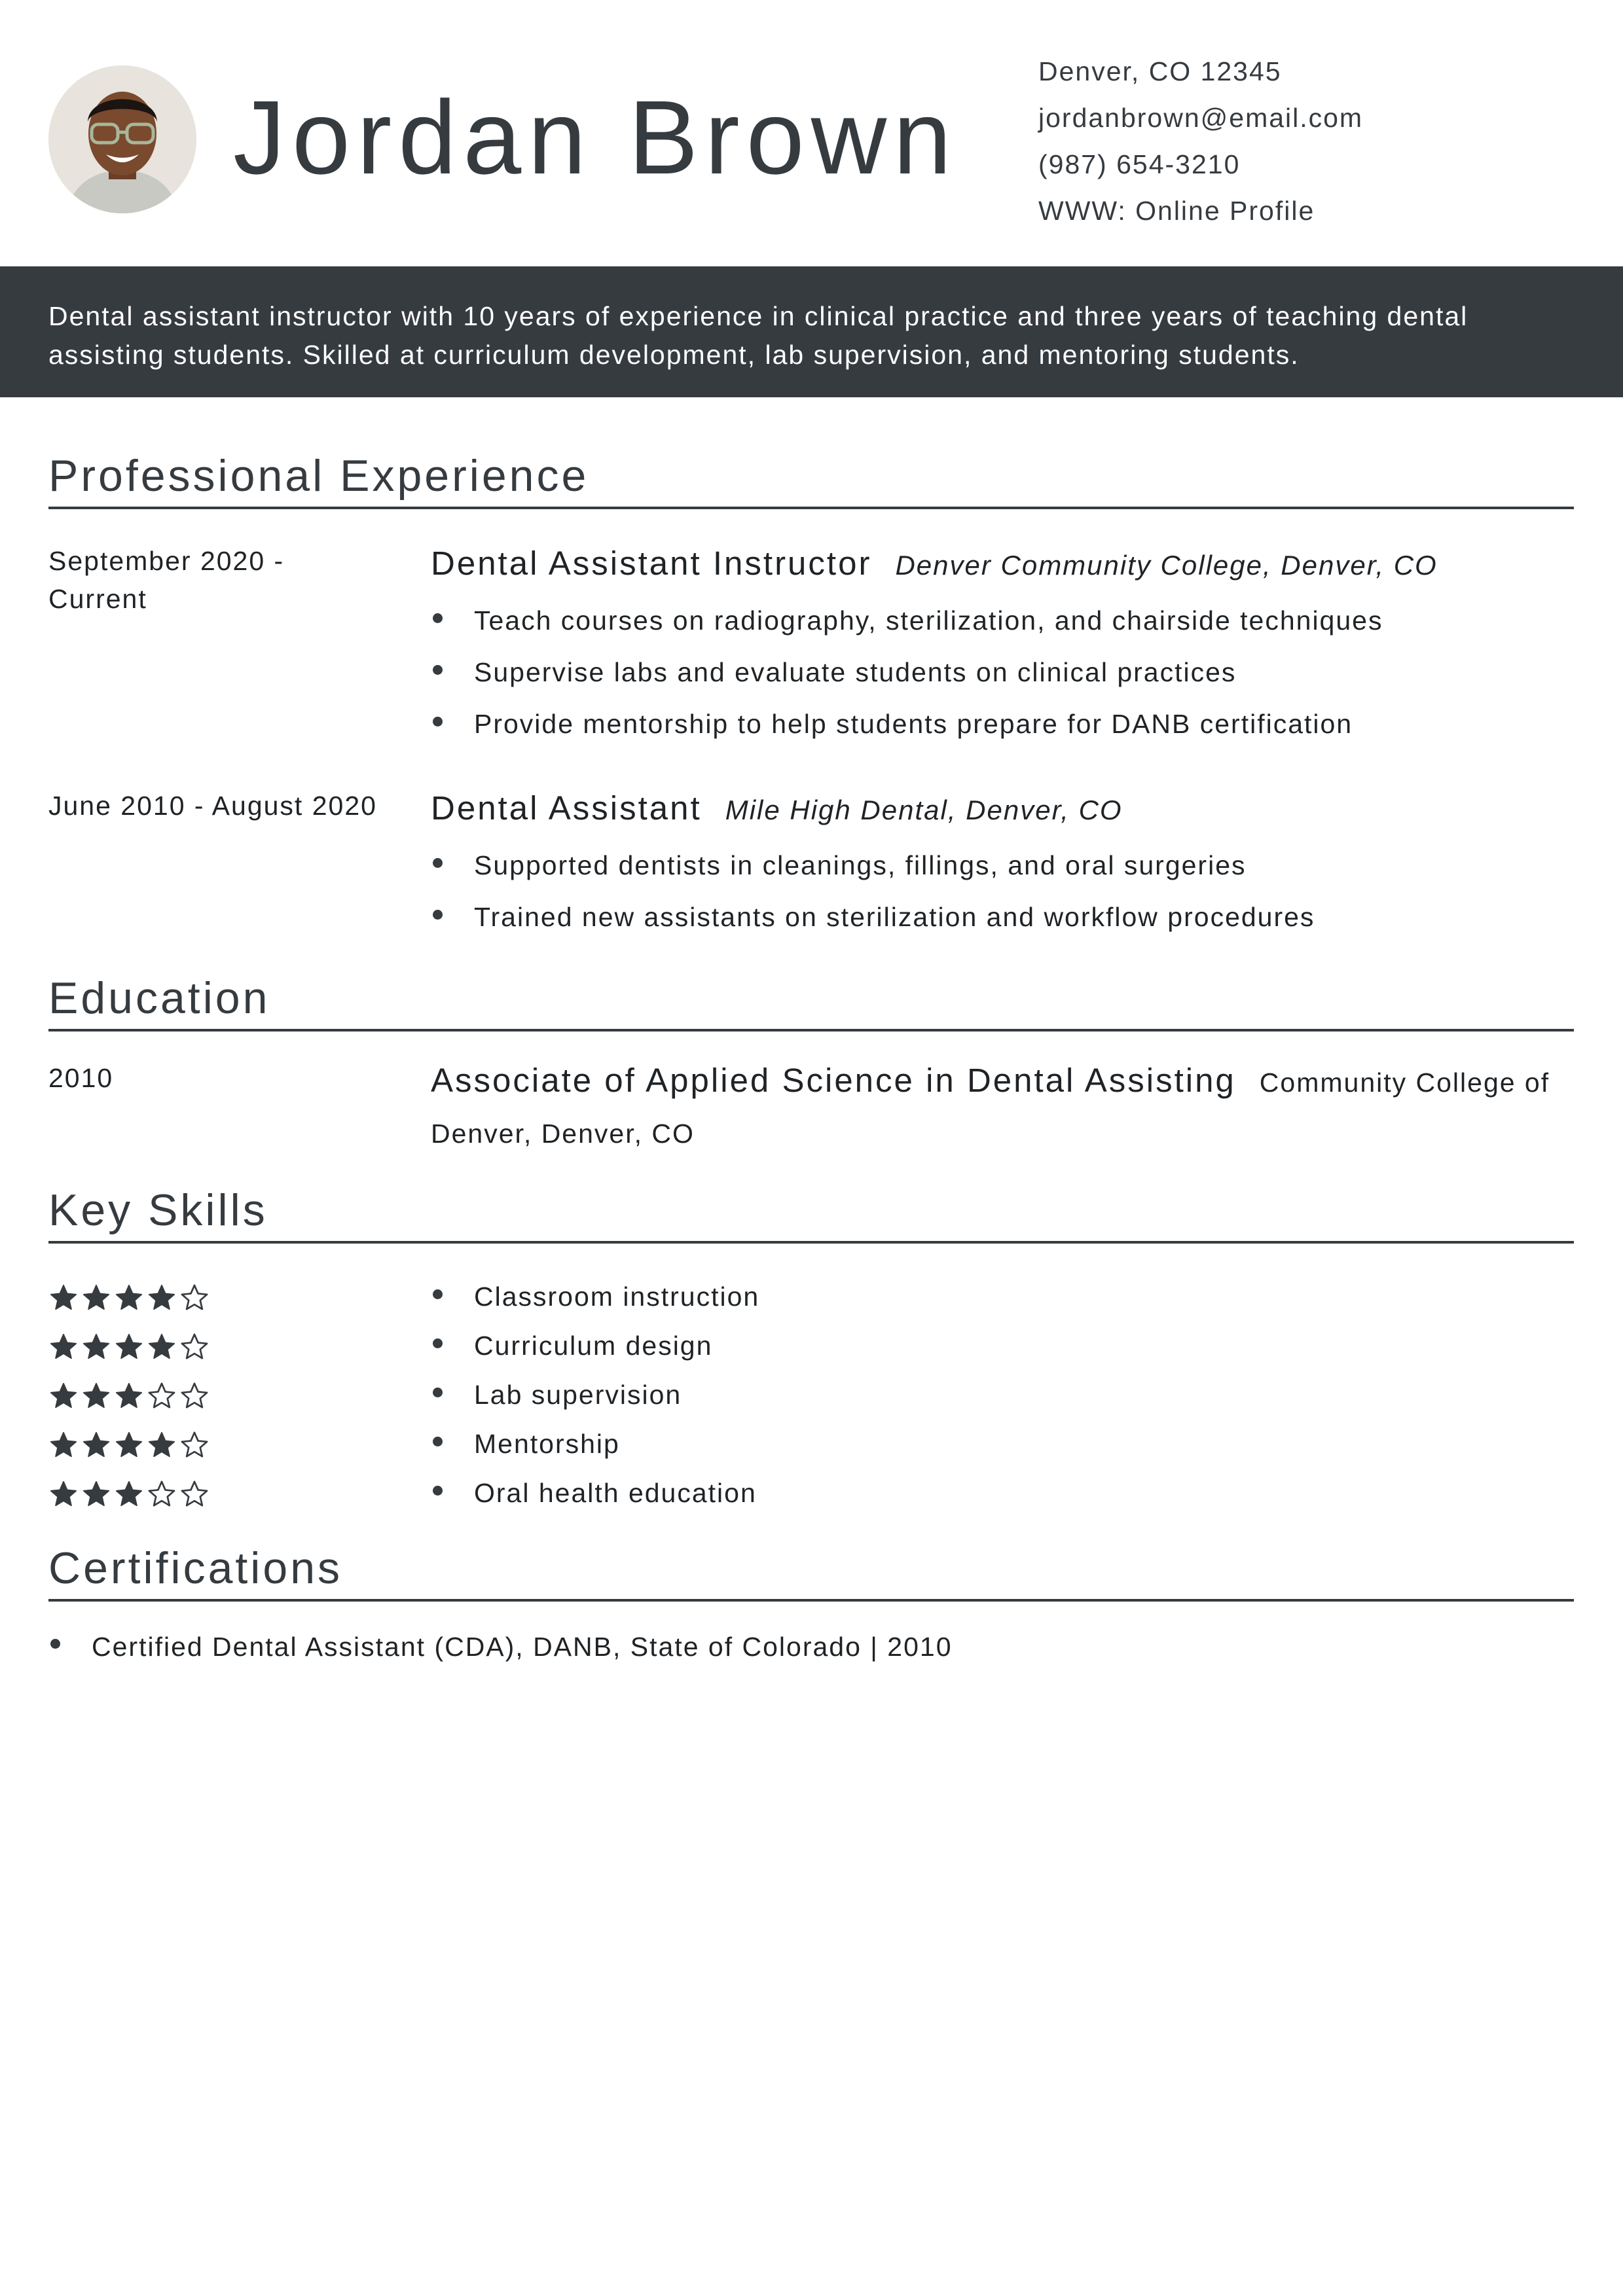 The width and height of the screenshot is (1623, 2296). I want to click on skill-item: Curriculum design, so click(595, 1346).